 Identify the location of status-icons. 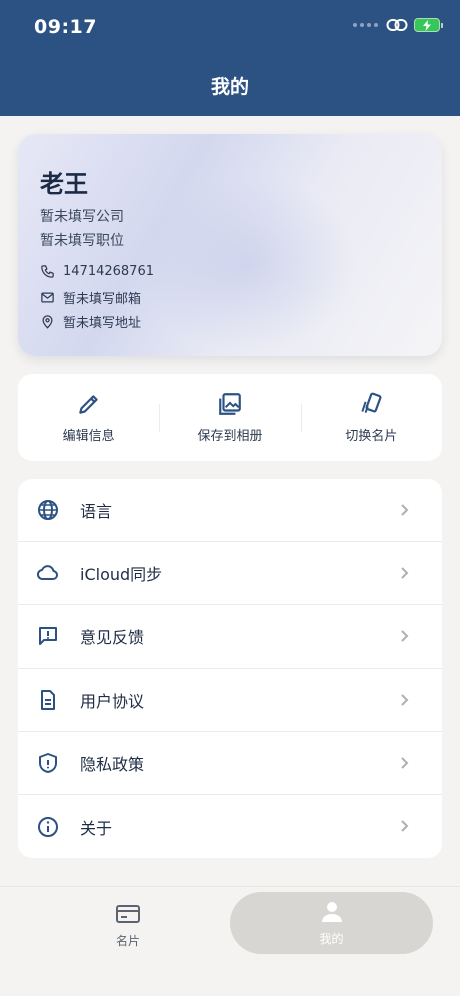
(398, 25).